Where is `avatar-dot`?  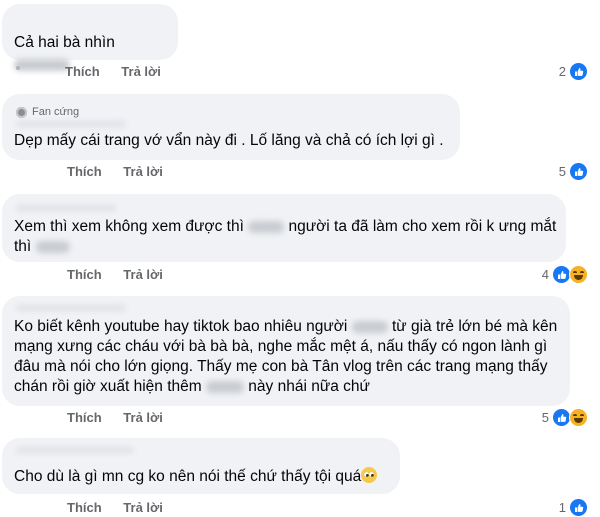 avatar-dot is located at coordinates (18, 68).